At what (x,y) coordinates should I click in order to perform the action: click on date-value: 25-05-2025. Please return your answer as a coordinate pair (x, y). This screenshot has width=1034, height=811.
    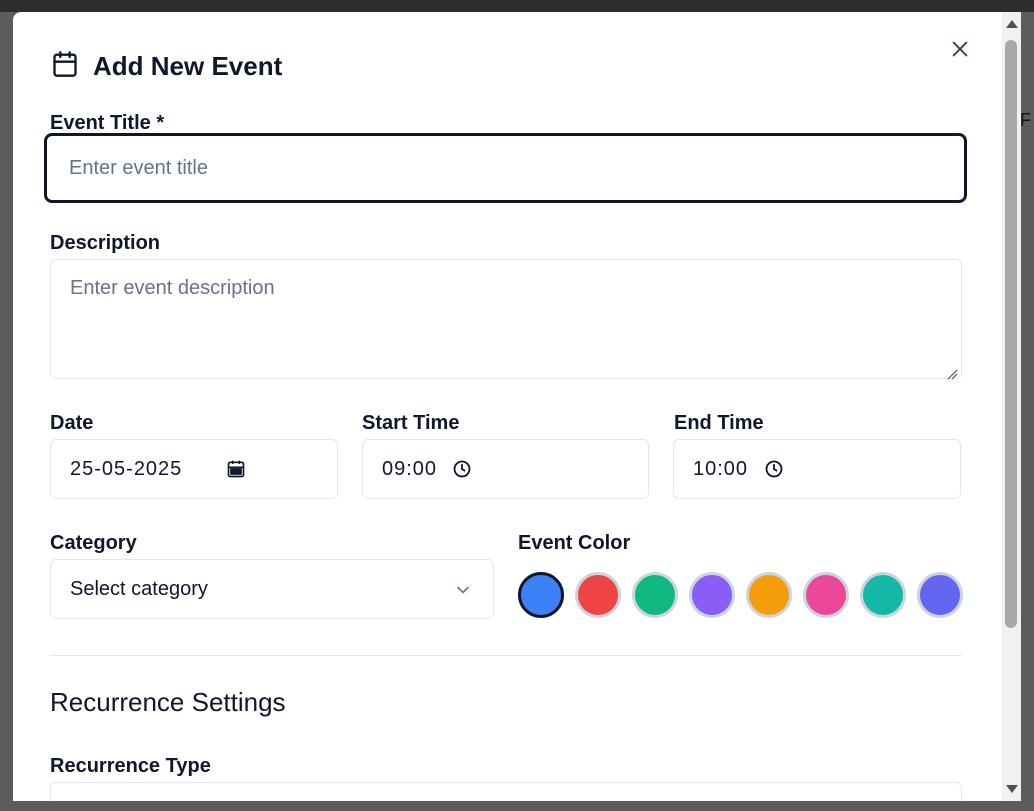
    Looking at the image, I should click on (126, 468).